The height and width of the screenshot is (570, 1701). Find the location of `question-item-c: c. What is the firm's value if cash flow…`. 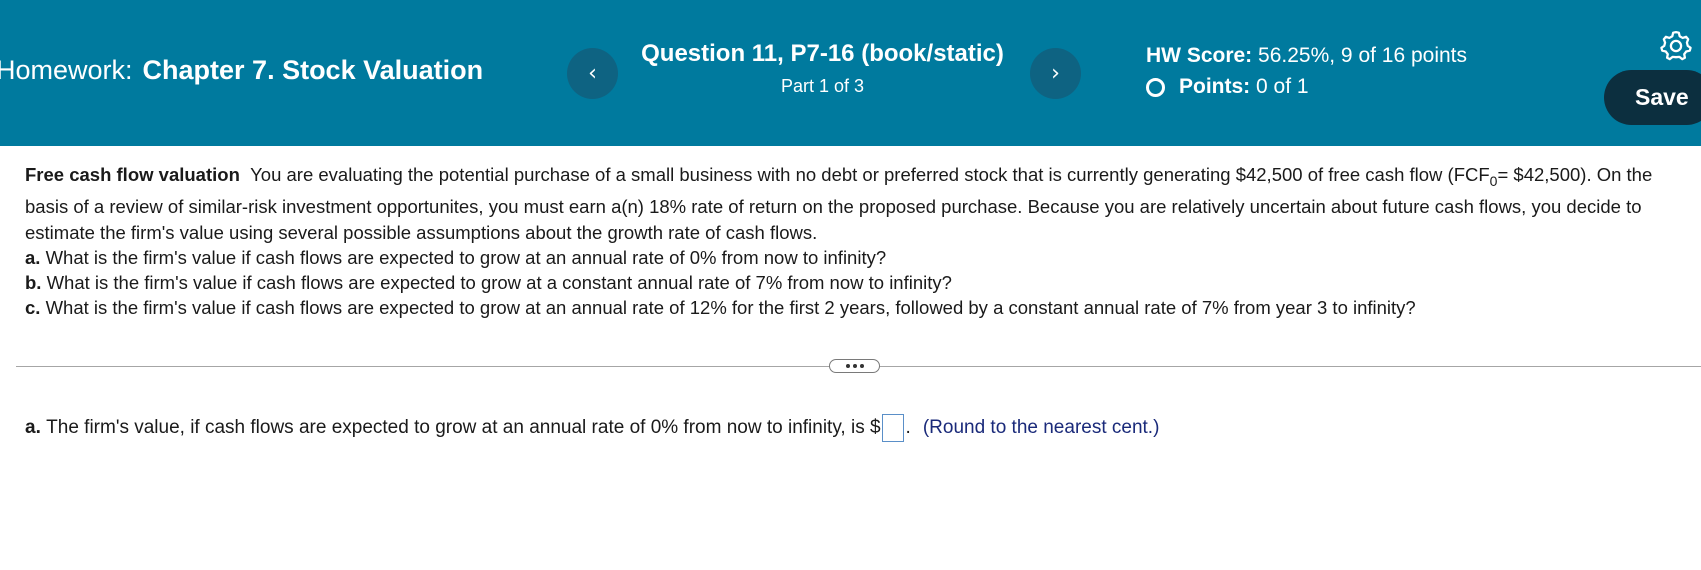

question-item-c: c. What is the firm's value if cash flow… is located at coordinates (855, 307).